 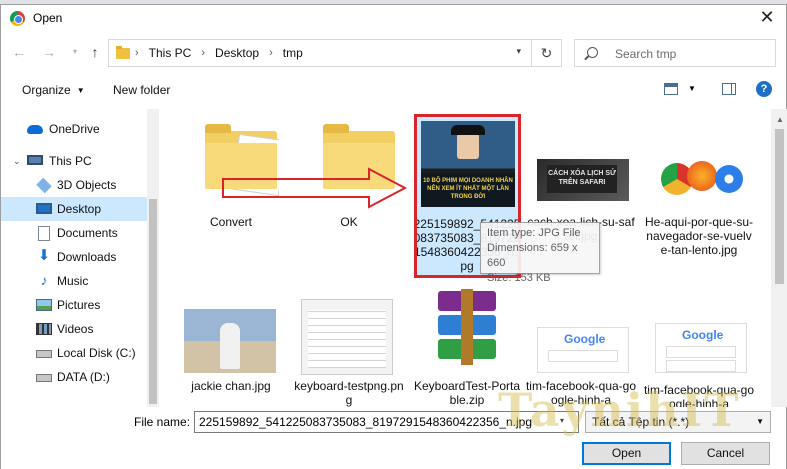 I want to click on search-box: Search tmp, so click(x=675, y=53).